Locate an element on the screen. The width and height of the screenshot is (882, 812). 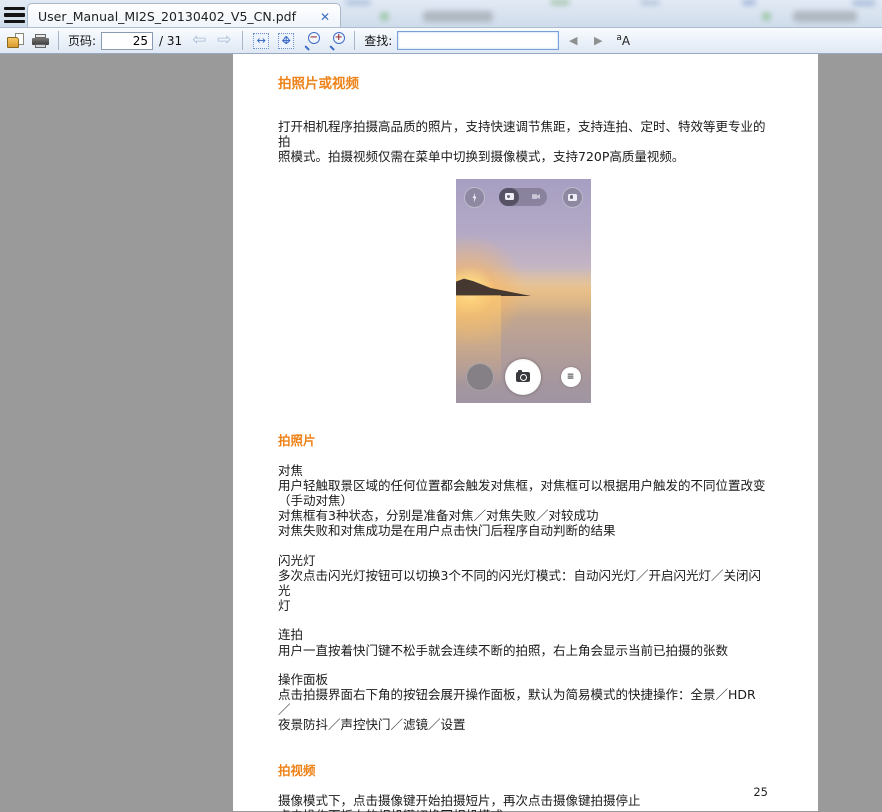
fit-width-button: ↔ is located at coordinates (261, 41).